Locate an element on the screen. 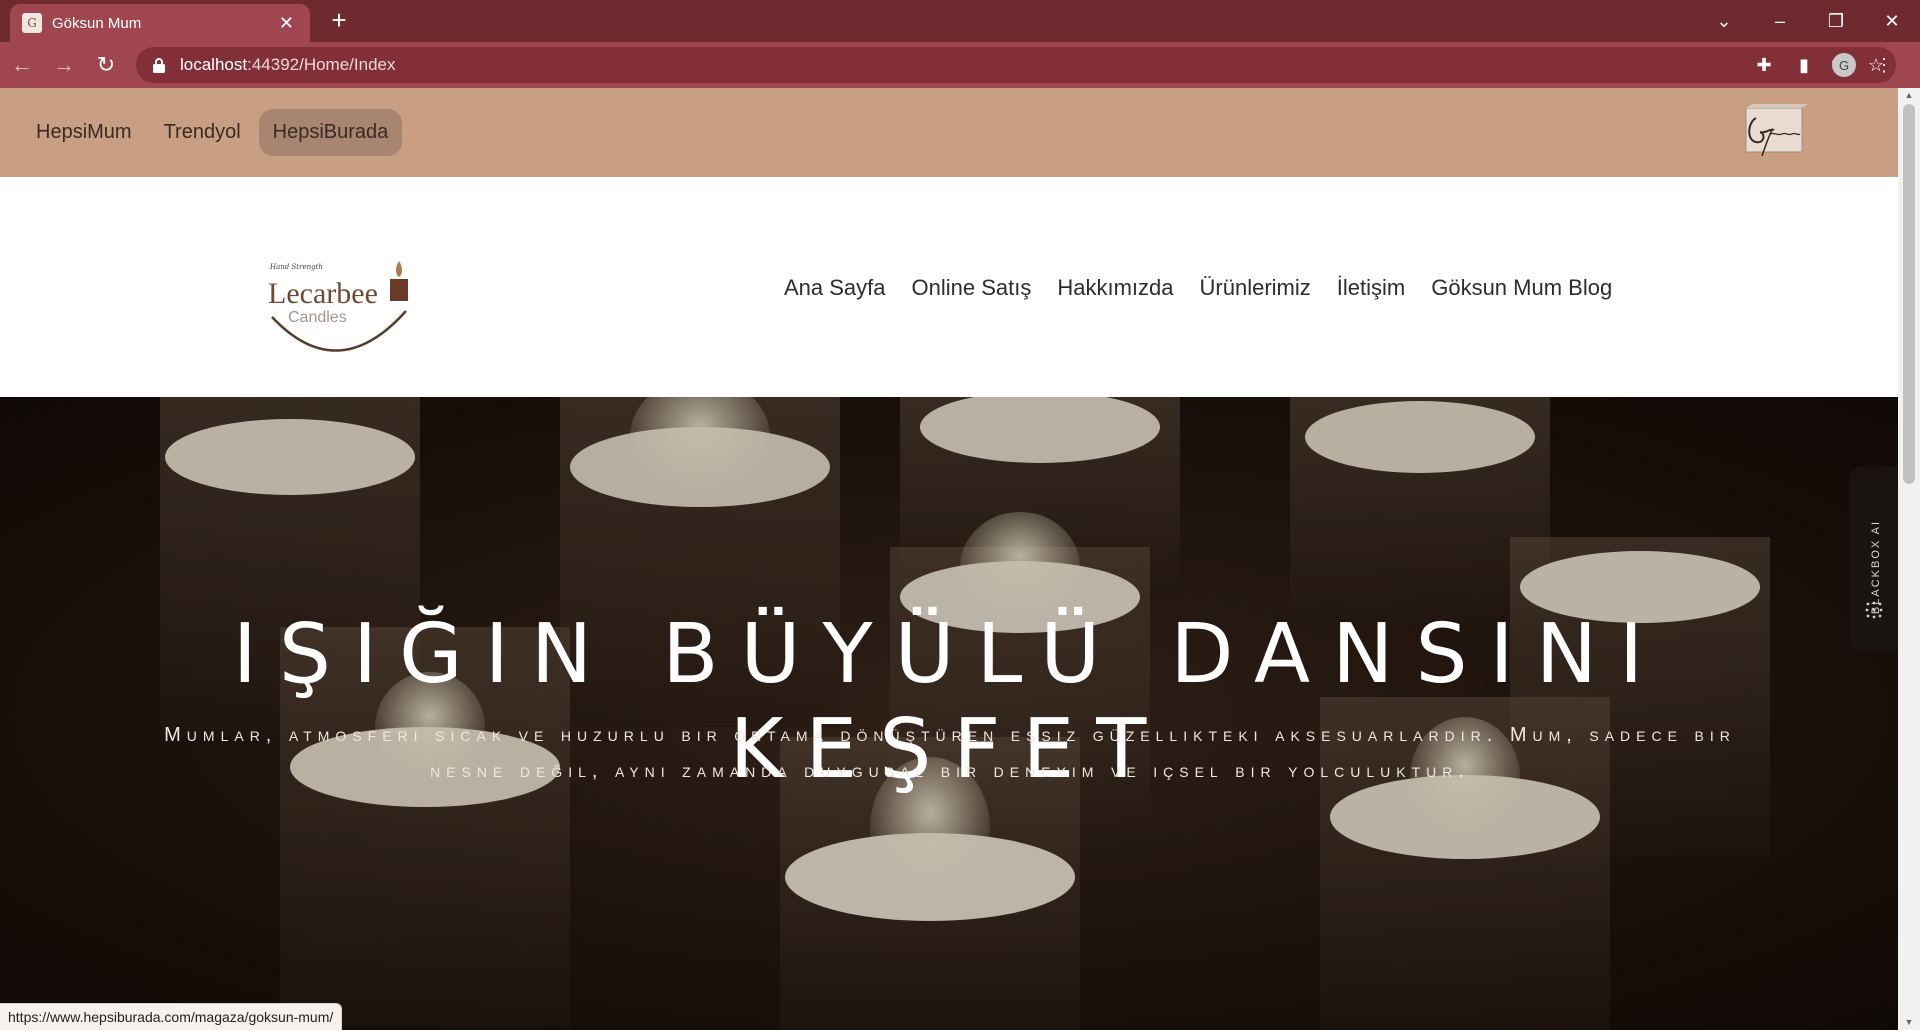 The width and height of the screenshot is (1920, 1030). tab-title: Göksun Mum is located at coordinates (97, 23).